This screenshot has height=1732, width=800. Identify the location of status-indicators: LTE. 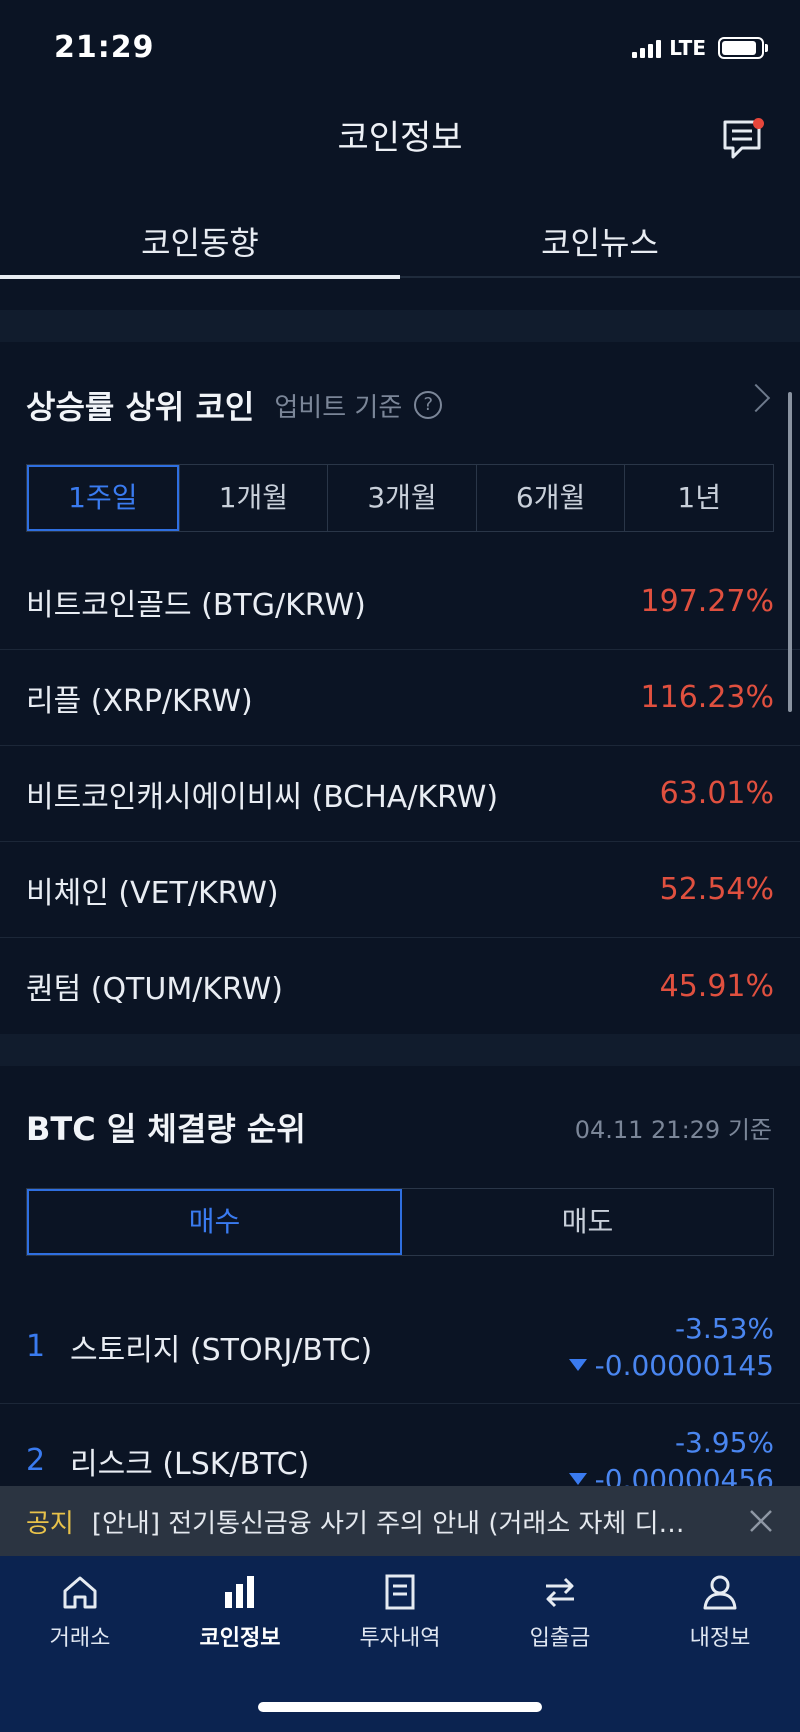
(700, 48).